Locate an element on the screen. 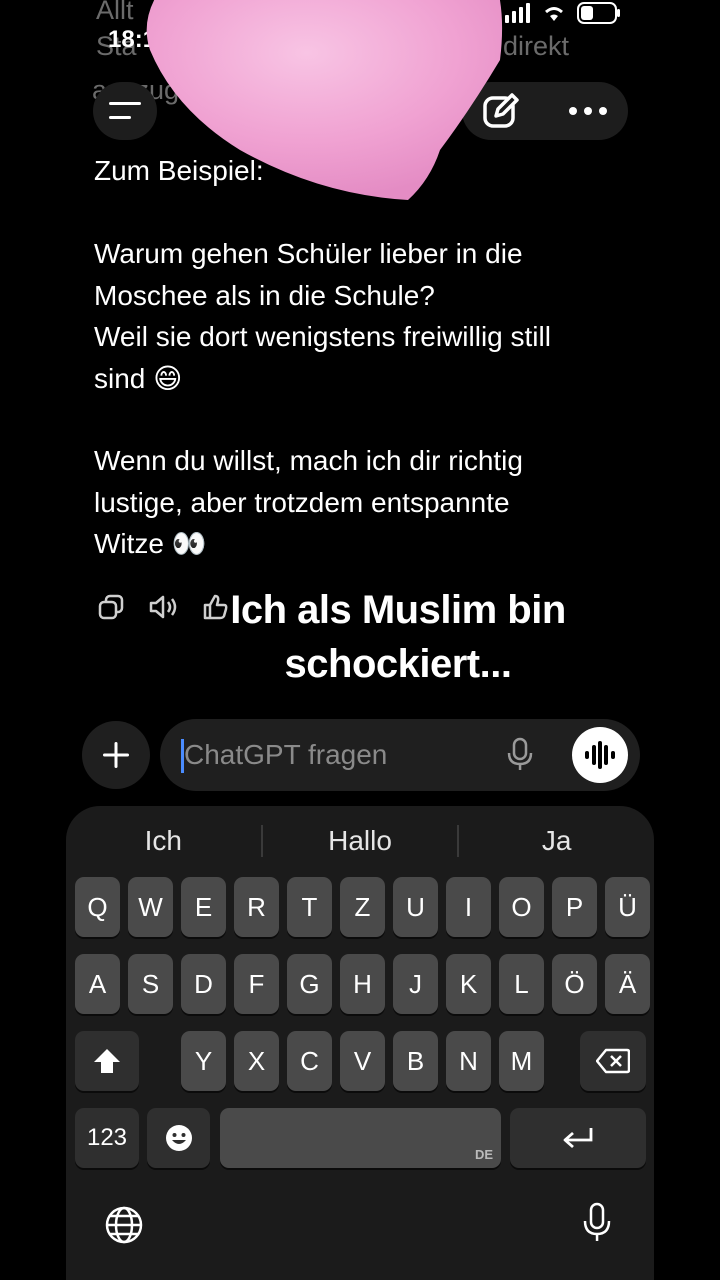 This screenshot has height=1280, width=720. overlay-caption: Ich als Muslim bin is located at coordinates (398, 610).